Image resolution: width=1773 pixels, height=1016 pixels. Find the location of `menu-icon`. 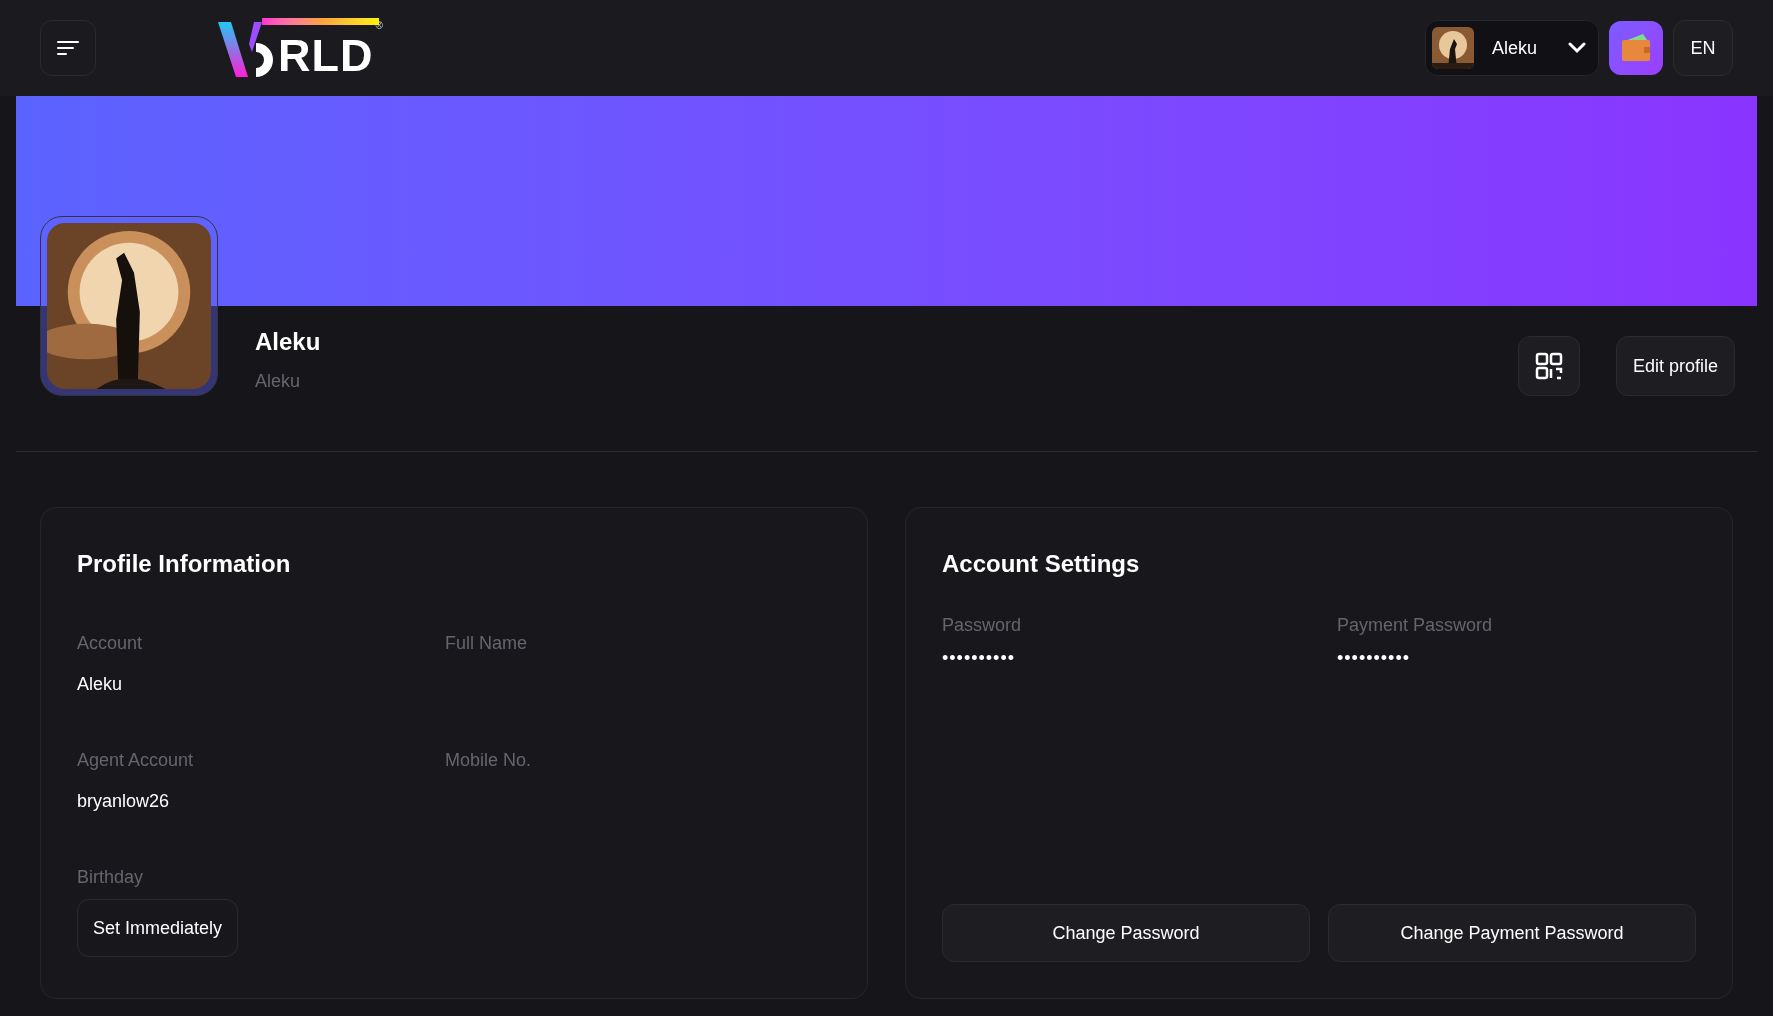

menu-icon is located at coordinates (68, 48).